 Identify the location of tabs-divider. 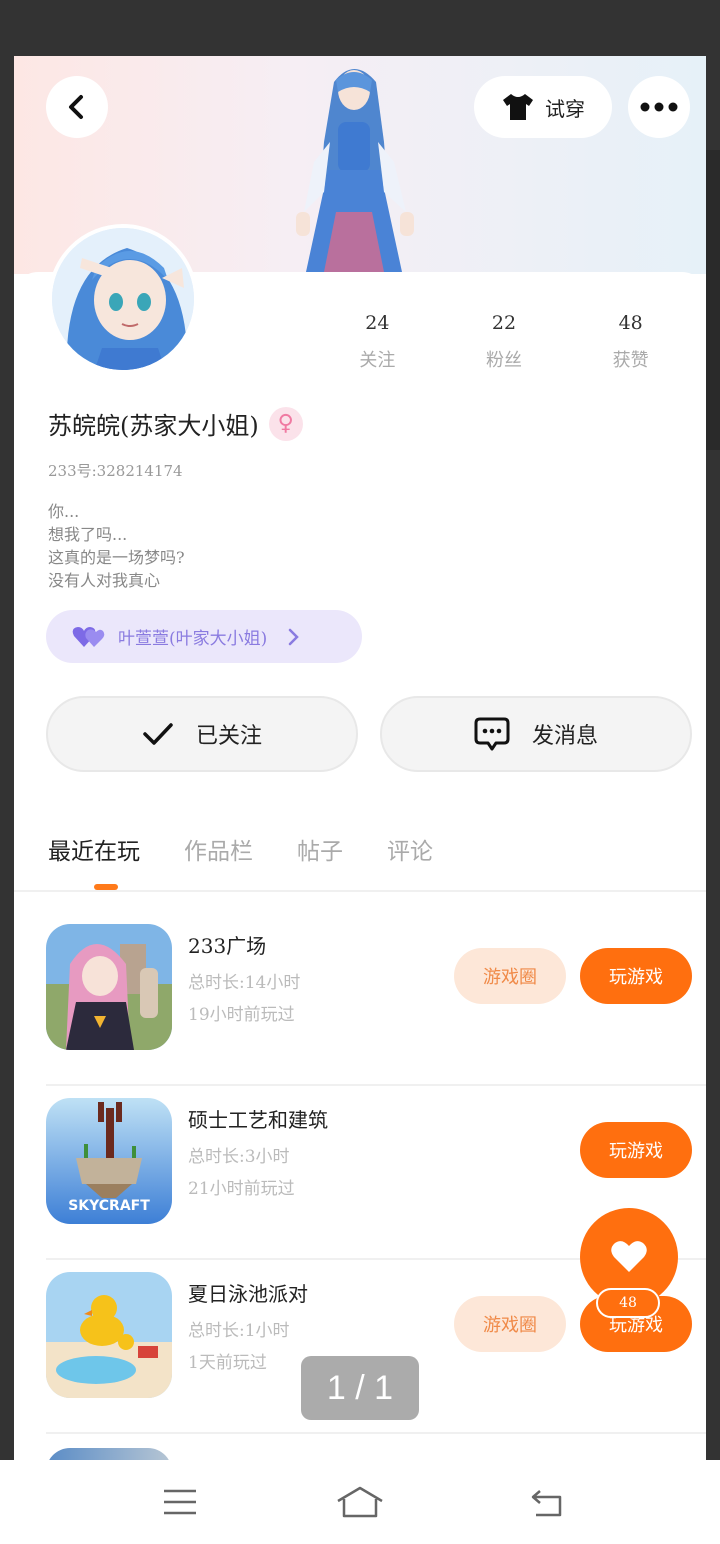
(360, 891).